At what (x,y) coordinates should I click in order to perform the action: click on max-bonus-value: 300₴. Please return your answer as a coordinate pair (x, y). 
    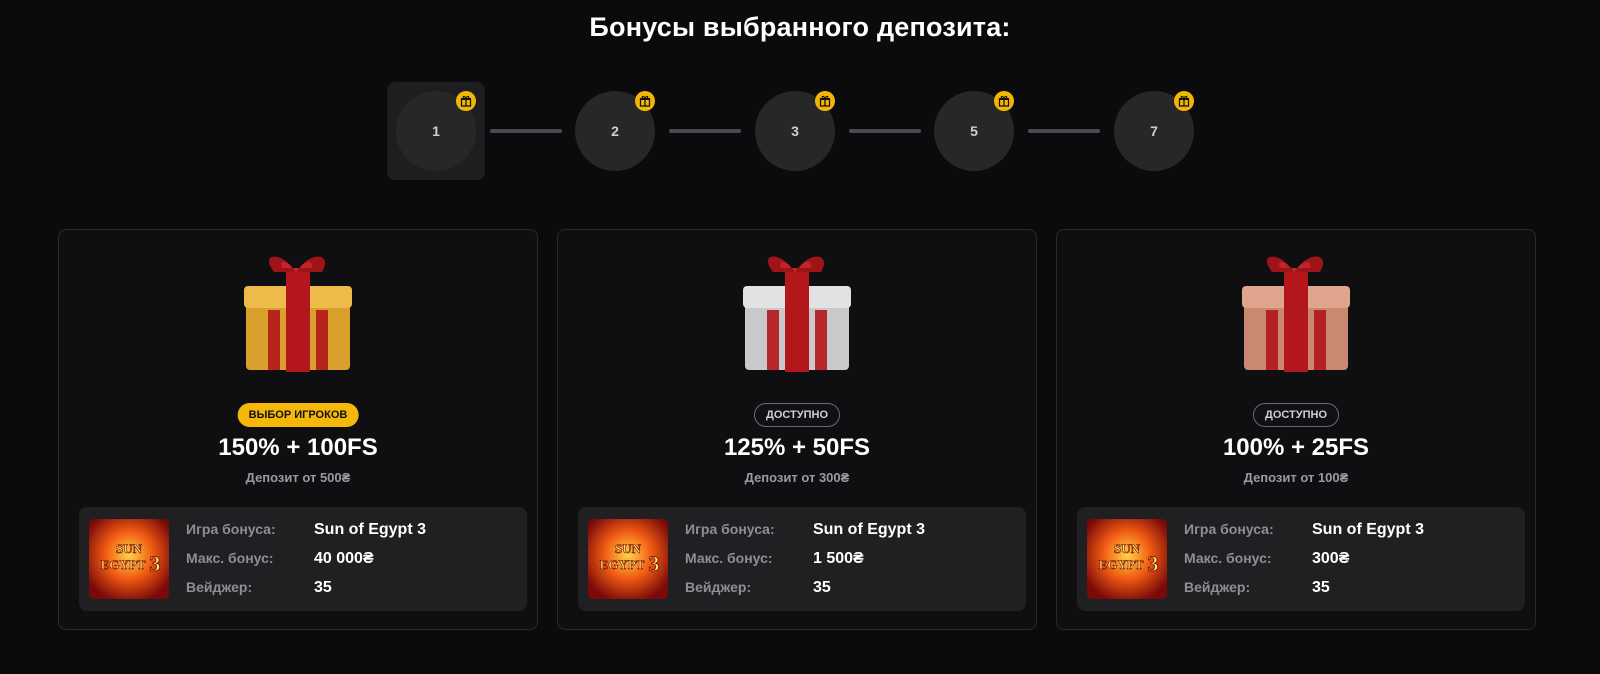
    Looking at the image, I should click on (1331, 558).